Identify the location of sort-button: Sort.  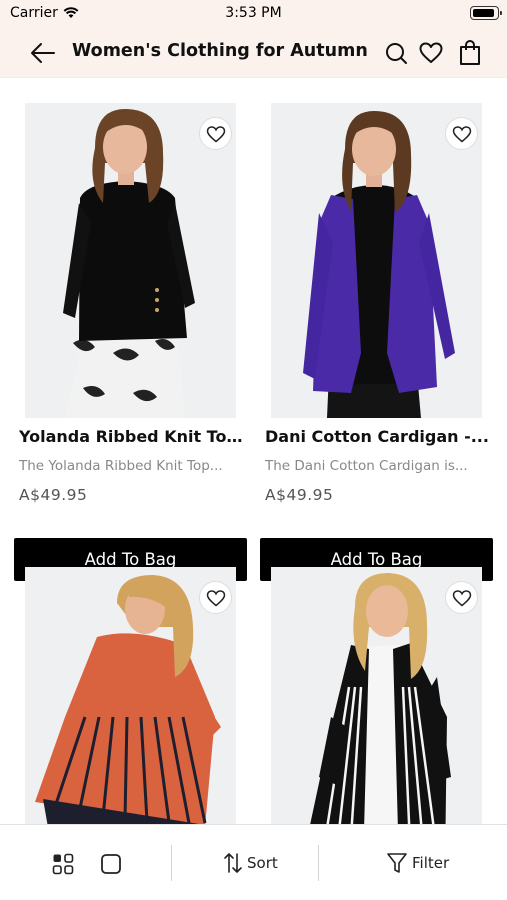
(250, 863).